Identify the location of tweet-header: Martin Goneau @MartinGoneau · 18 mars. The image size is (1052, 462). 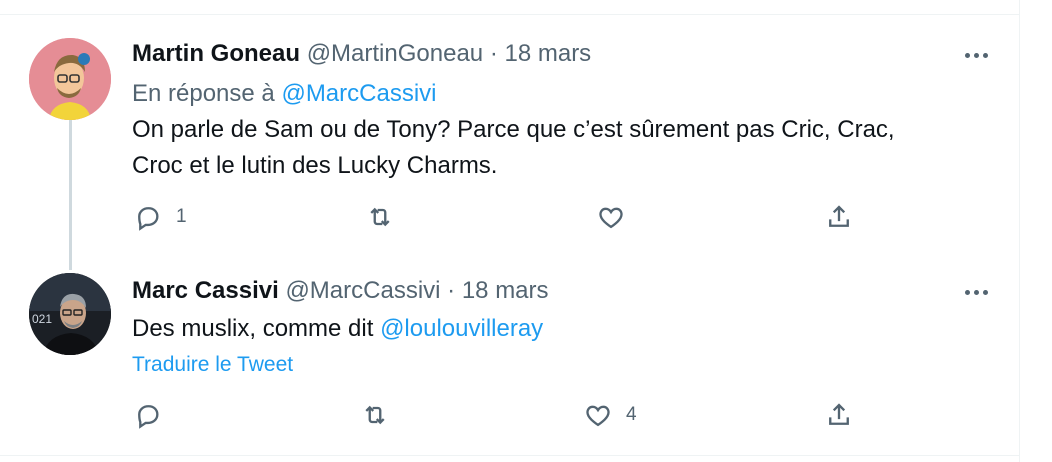
(361, 54).